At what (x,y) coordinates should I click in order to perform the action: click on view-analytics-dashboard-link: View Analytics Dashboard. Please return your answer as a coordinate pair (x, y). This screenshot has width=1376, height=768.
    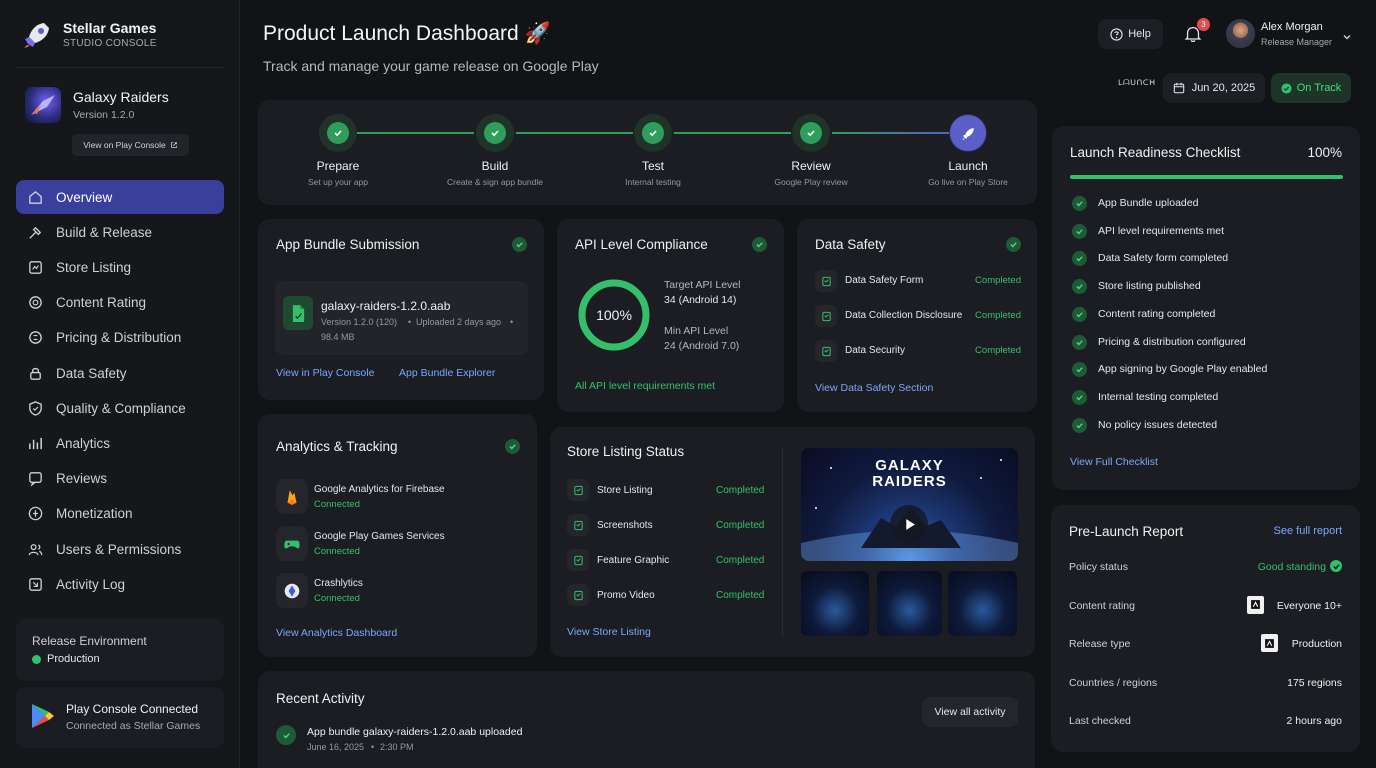
    Looking at the image, I should click on (336, 633).